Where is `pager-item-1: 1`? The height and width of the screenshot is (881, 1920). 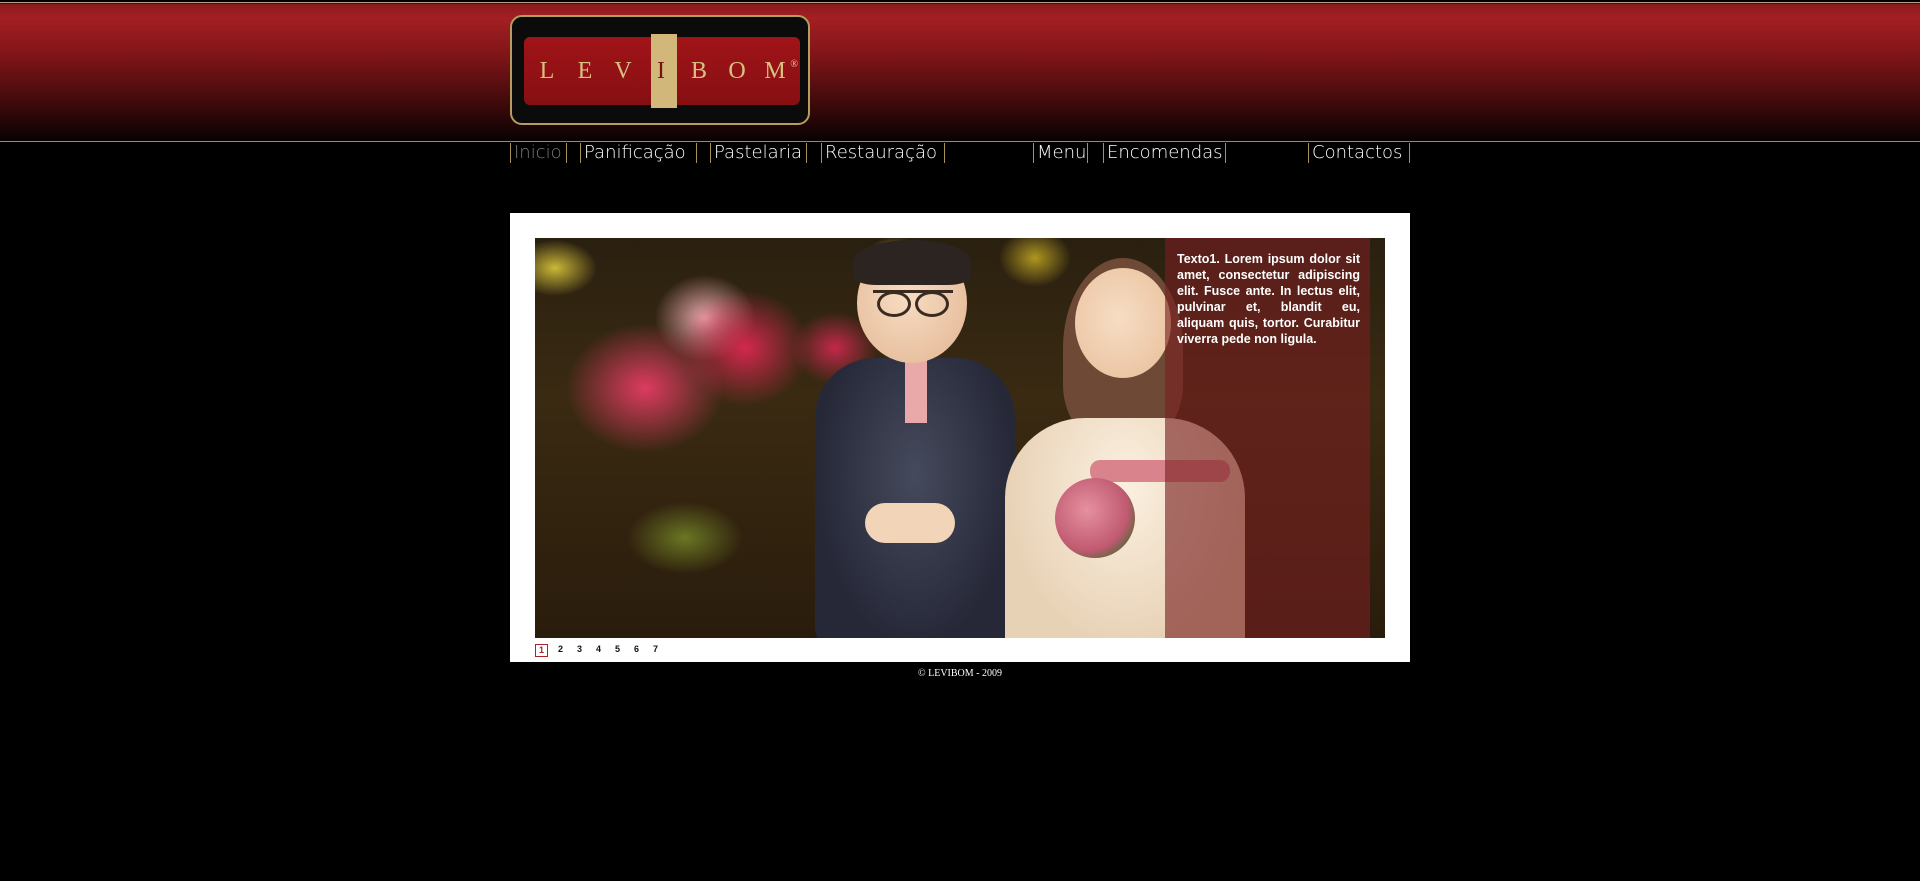
pager-item-1: 1 is located at coordinates (541, 650).